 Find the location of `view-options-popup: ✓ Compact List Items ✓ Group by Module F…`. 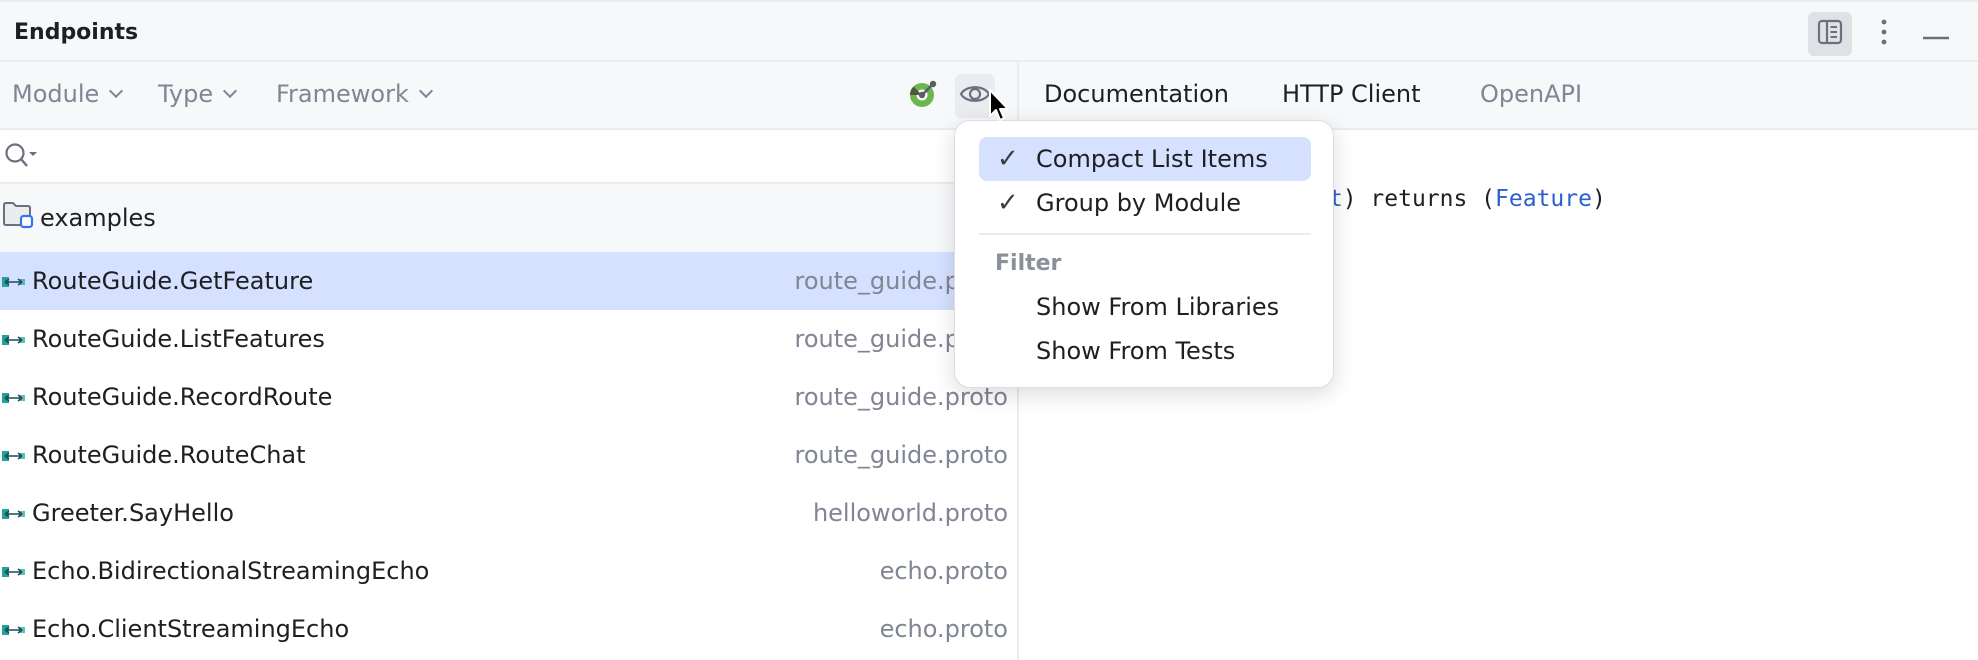

view-options-popup: ✓ Compact List Items ✓ Group by Module F… is located at coordinates (1144, 254).